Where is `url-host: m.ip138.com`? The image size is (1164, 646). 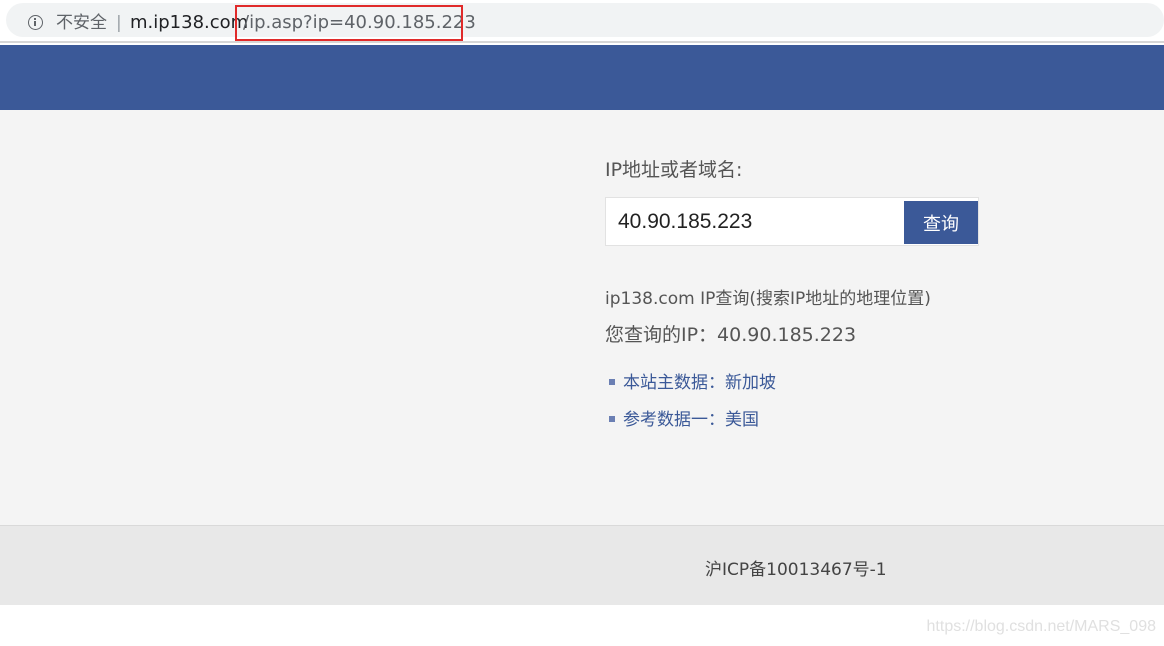 url-host: m.ip138.com is located at coordinates (189, 23).